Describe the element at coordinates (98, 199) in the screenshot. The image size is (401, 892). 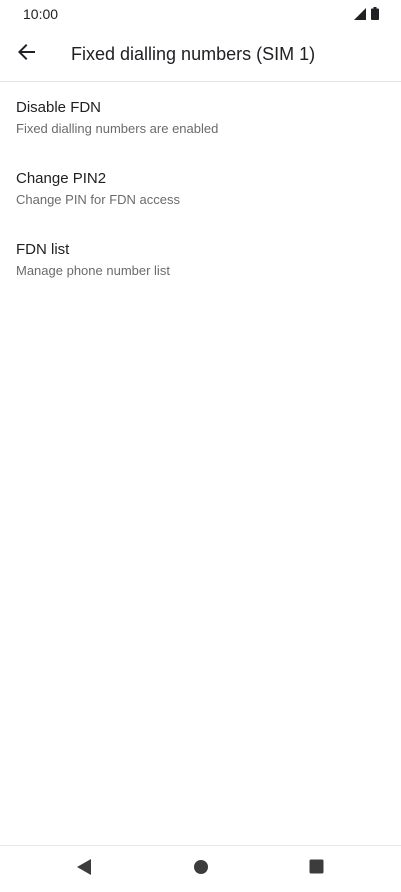
I see `pref-summary: Change PIN for FDN access` at that location.